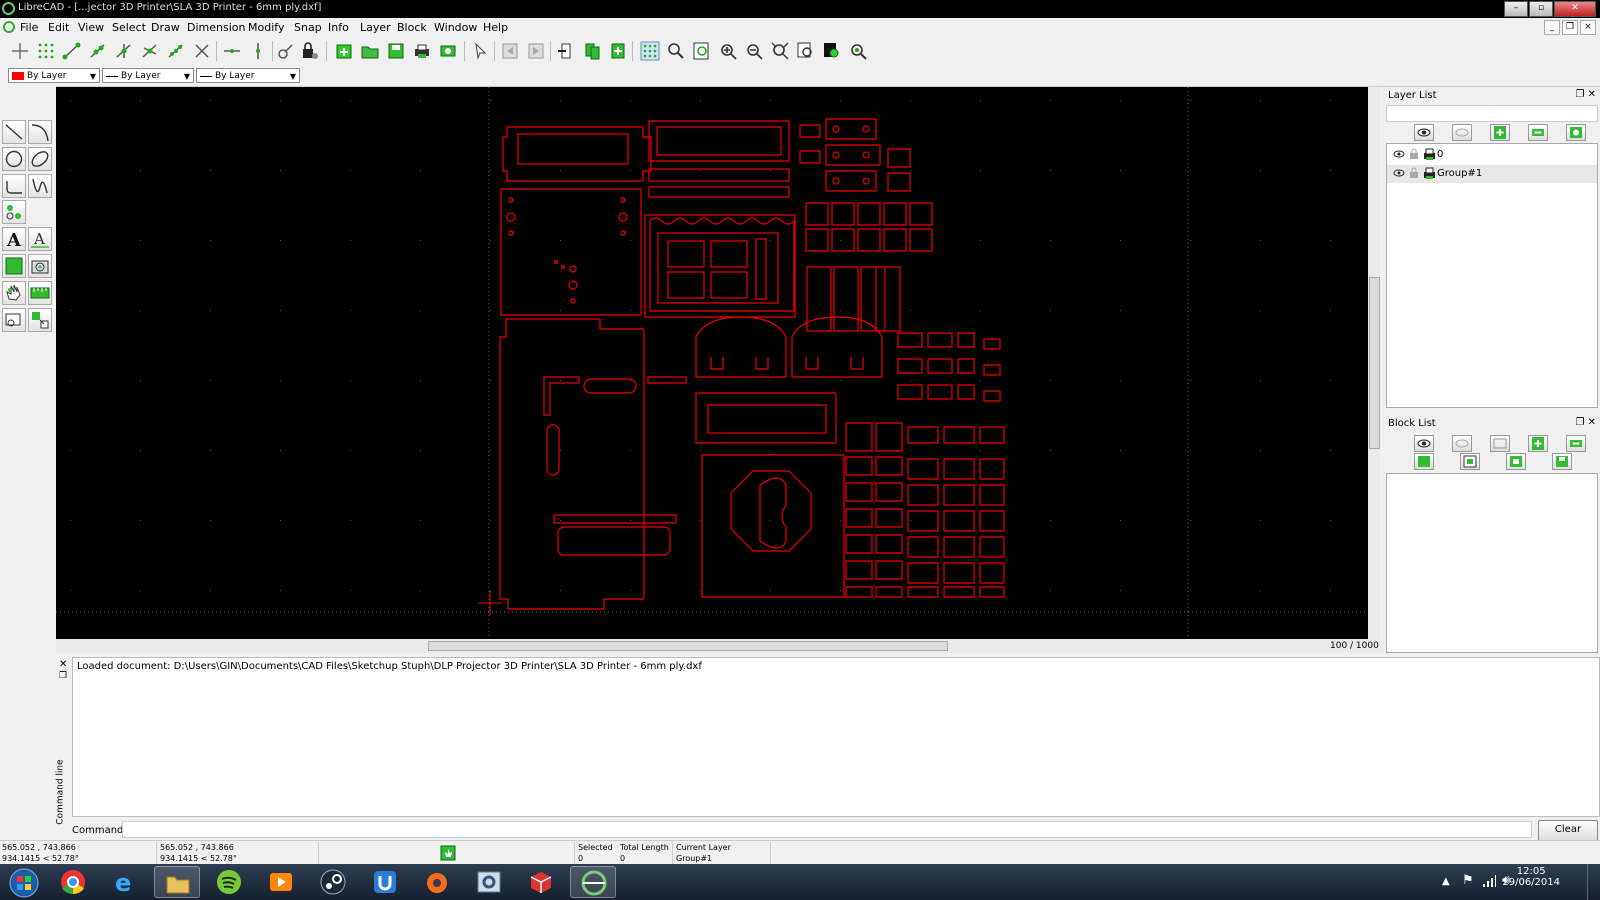 Image resolution: width=1600 pixels, height=900 pixels. I want to click on taskbar-control-panel, so click(489, 882).